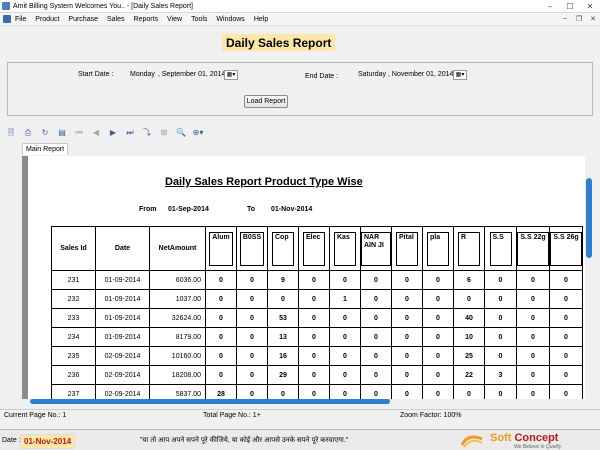 This screenshot has width=600, height=450. I want to click on vertical-scrollbar, so click(589, 277).